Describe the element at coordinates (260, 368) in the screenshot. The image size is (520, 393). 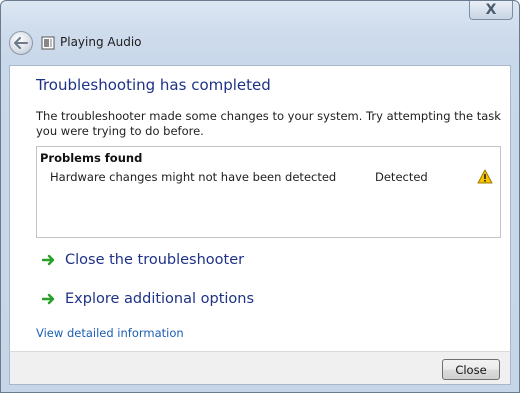
I see `footer-bar: Close` at that location.